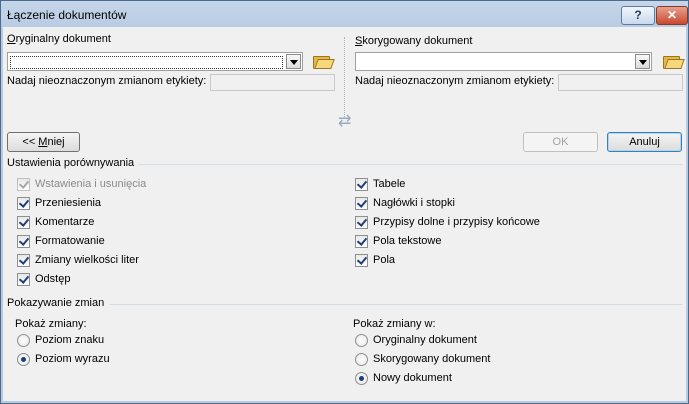 The width and height of the screenshot is (689, 404). Describe the element at coordinates (56, 303) in the screenshot. I see `show-changes-title: Pokazywanie zmian` at that location.